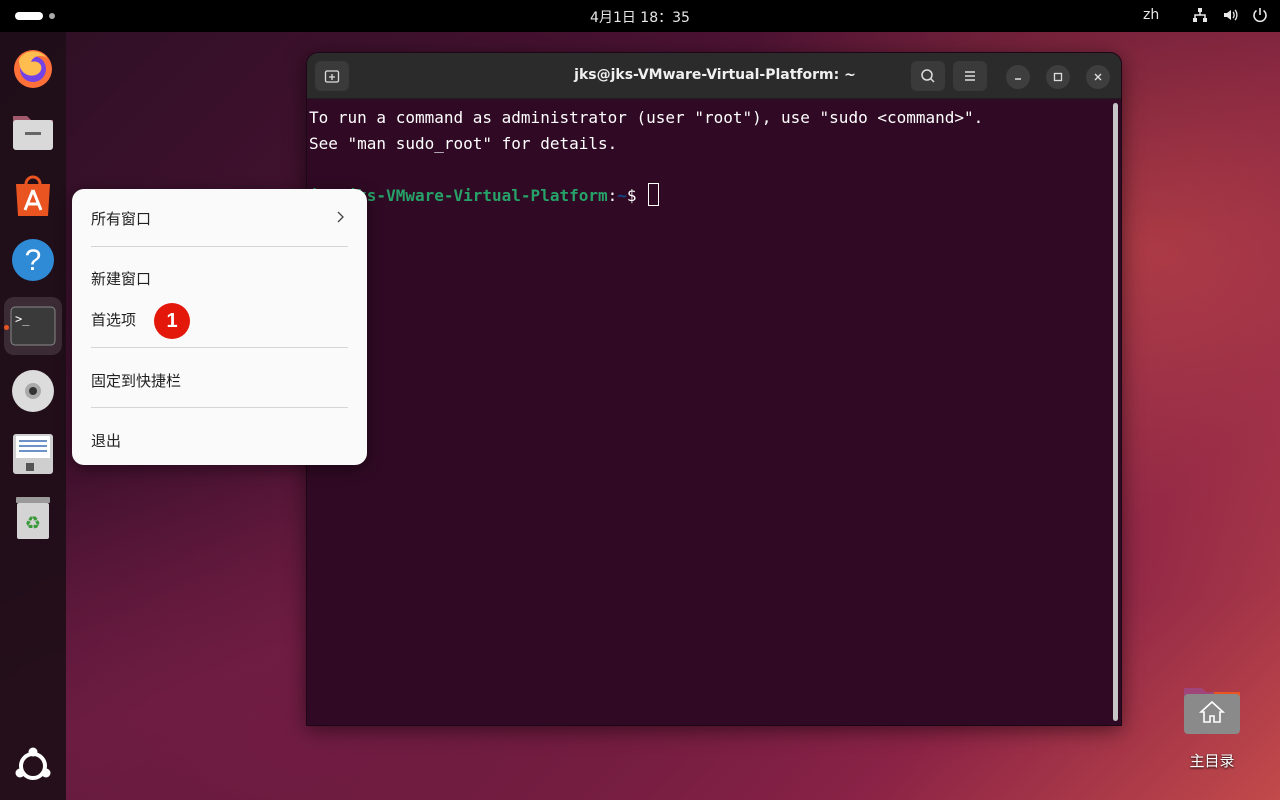  I want to click on terminal-line: See "man sudo_root" for details., so click(463, 143).